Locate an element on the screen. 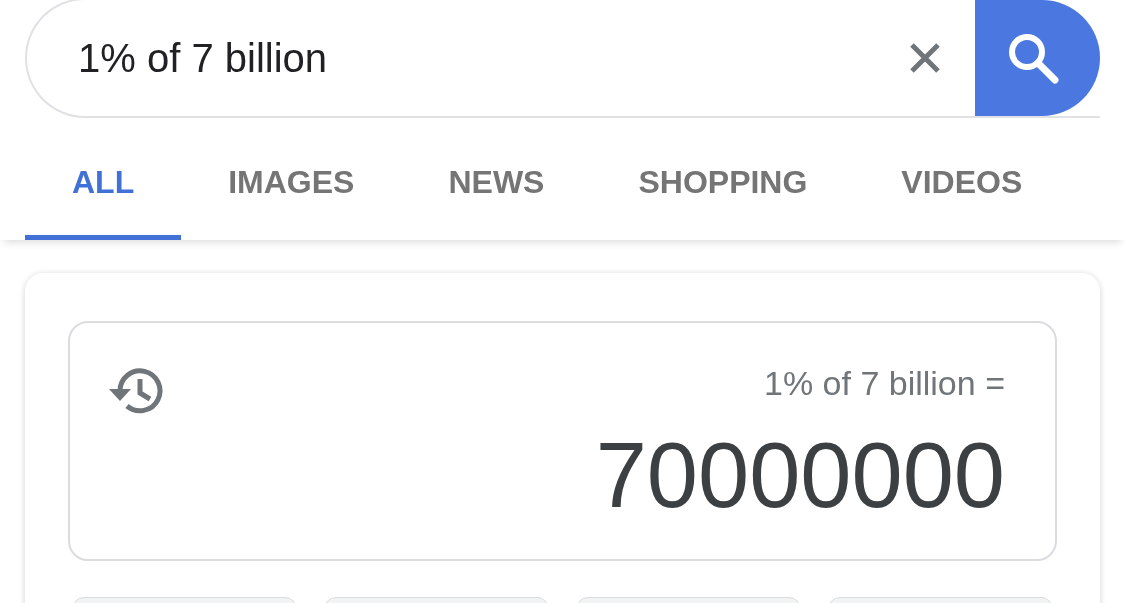 The image size is (1125, 603). tab: VIDEOS is located at coordinates (962, 179).